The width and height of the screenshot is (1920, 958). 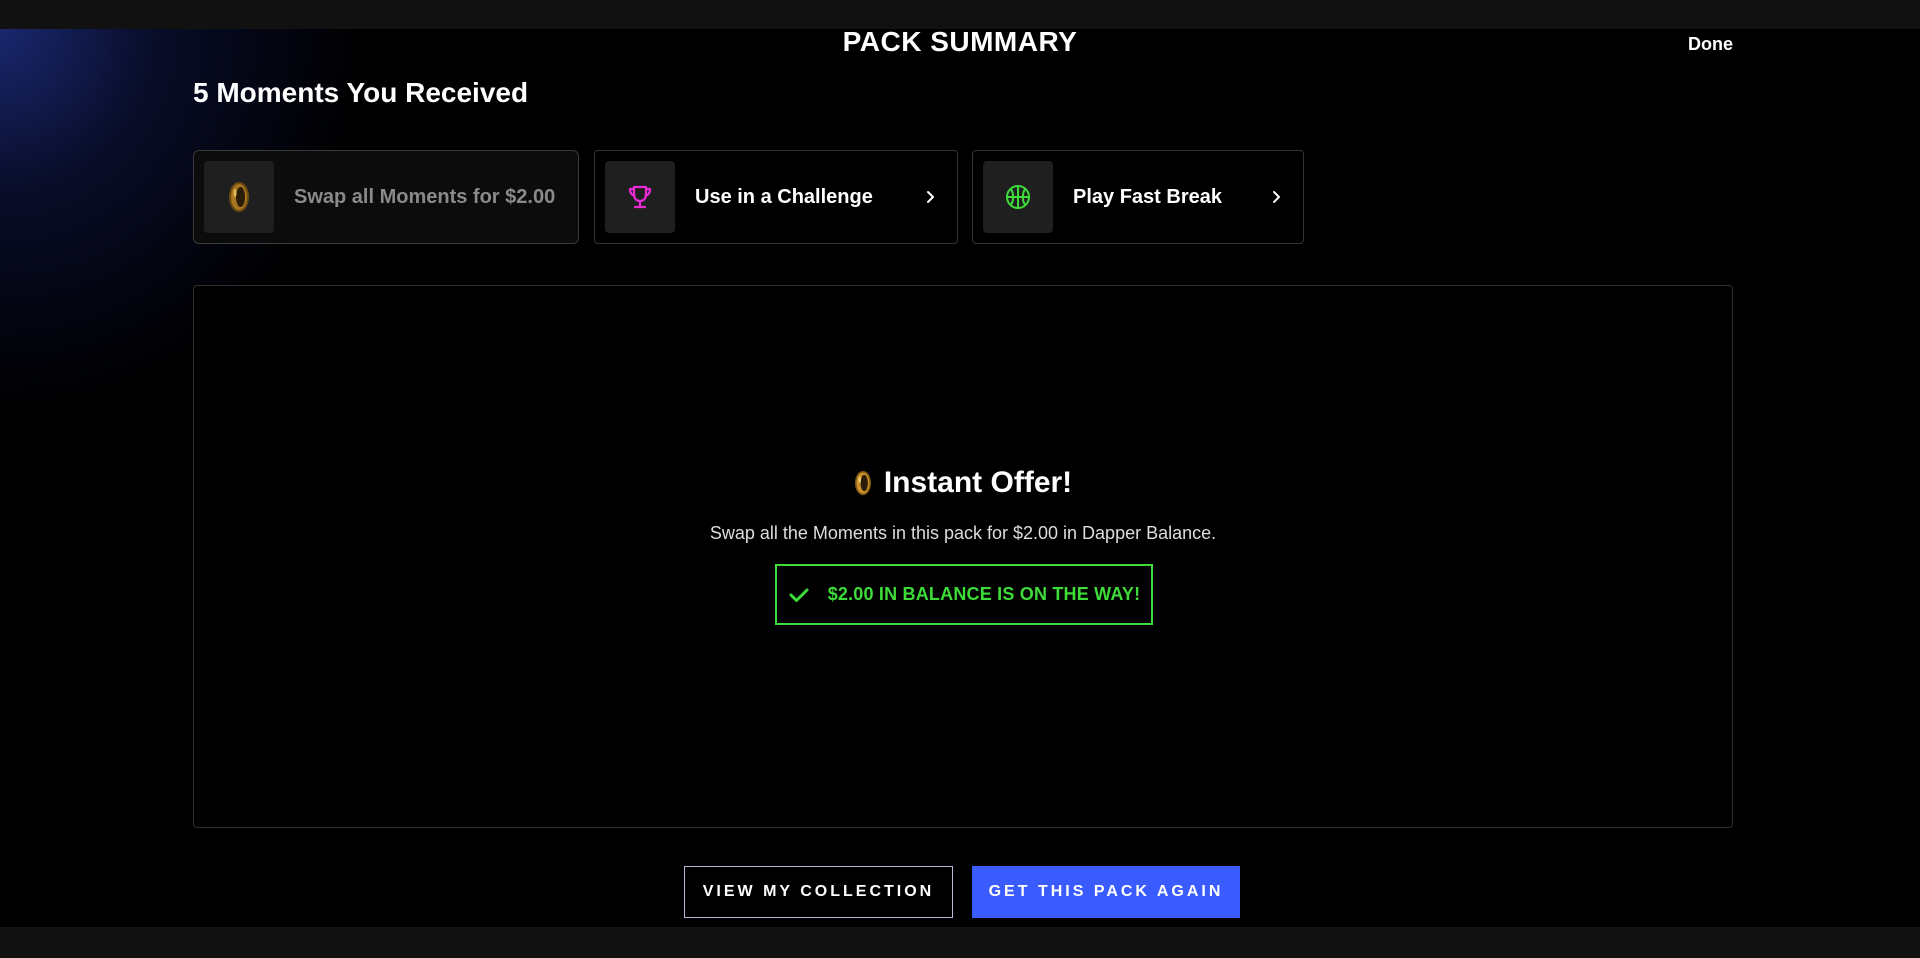 I want to click on offer-title-row: Instant Offer!, so click(x=963, y=483).